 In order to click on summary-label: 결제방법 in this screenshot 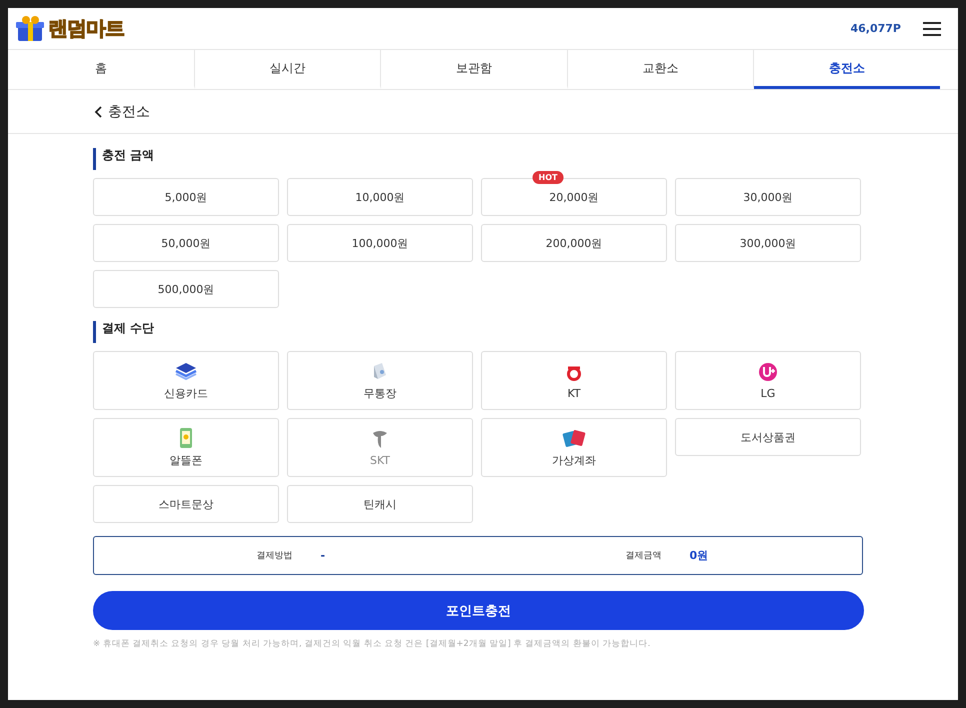, I will do `click(274, 556)`.